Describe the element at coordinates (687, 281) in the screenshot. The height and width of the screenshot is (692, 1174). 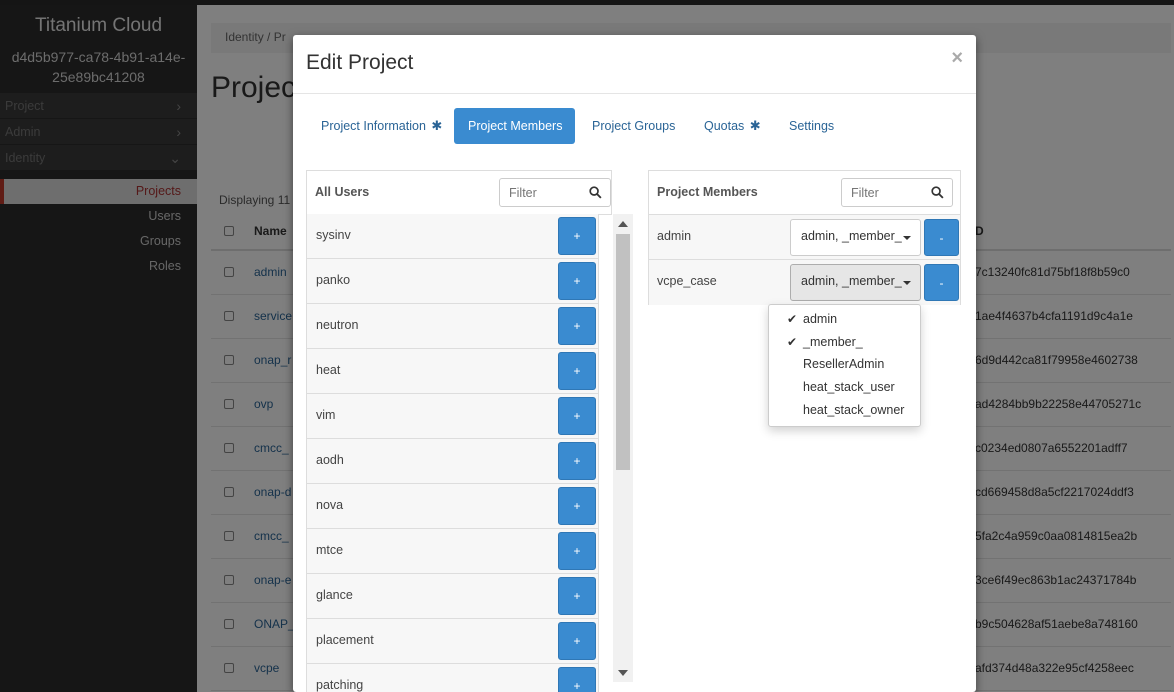
I see `member-name: vcpe_case` at that location.